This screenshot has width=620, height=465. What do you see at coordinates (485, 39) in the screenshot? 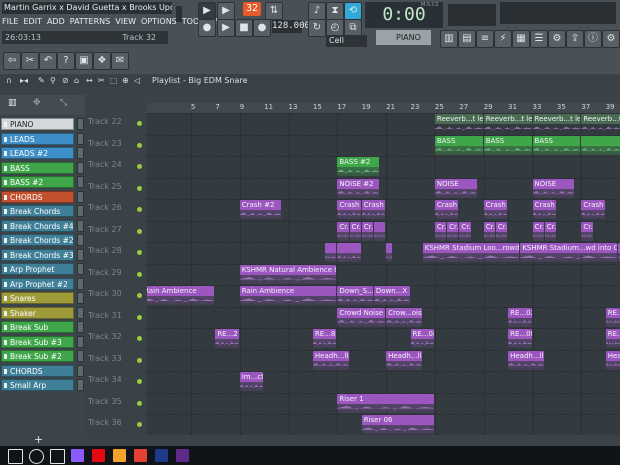
I see `browser-icon: ≡` at bounding box center [485, 39].